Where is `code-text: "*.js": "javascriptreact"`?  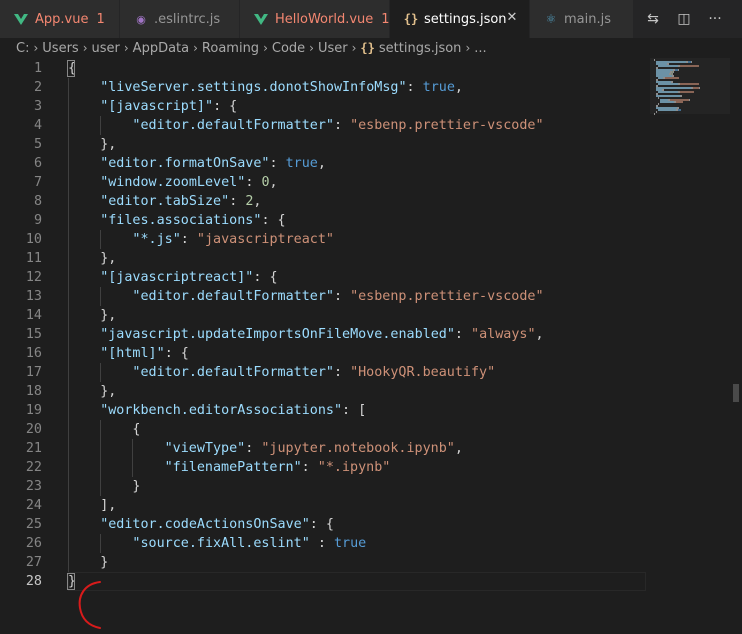 code-text: "*.js": "javascriptreact" is located at coordinates (233, 239).